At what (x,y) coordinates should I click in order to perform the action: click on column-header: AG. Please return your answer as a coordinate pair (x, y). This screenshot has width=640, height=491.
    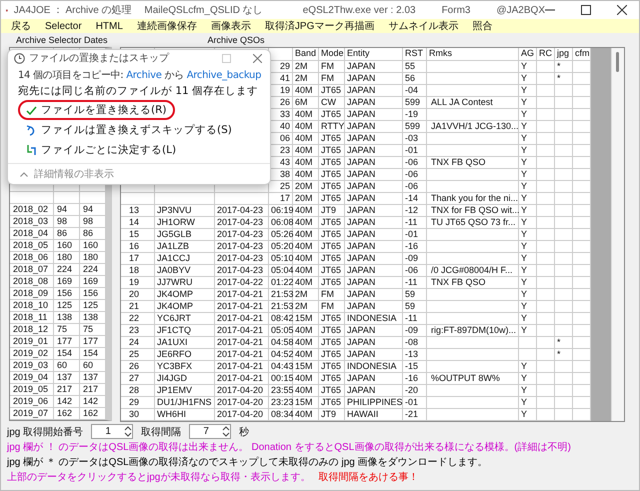
    Looking at the image, I should click on (528, 54).